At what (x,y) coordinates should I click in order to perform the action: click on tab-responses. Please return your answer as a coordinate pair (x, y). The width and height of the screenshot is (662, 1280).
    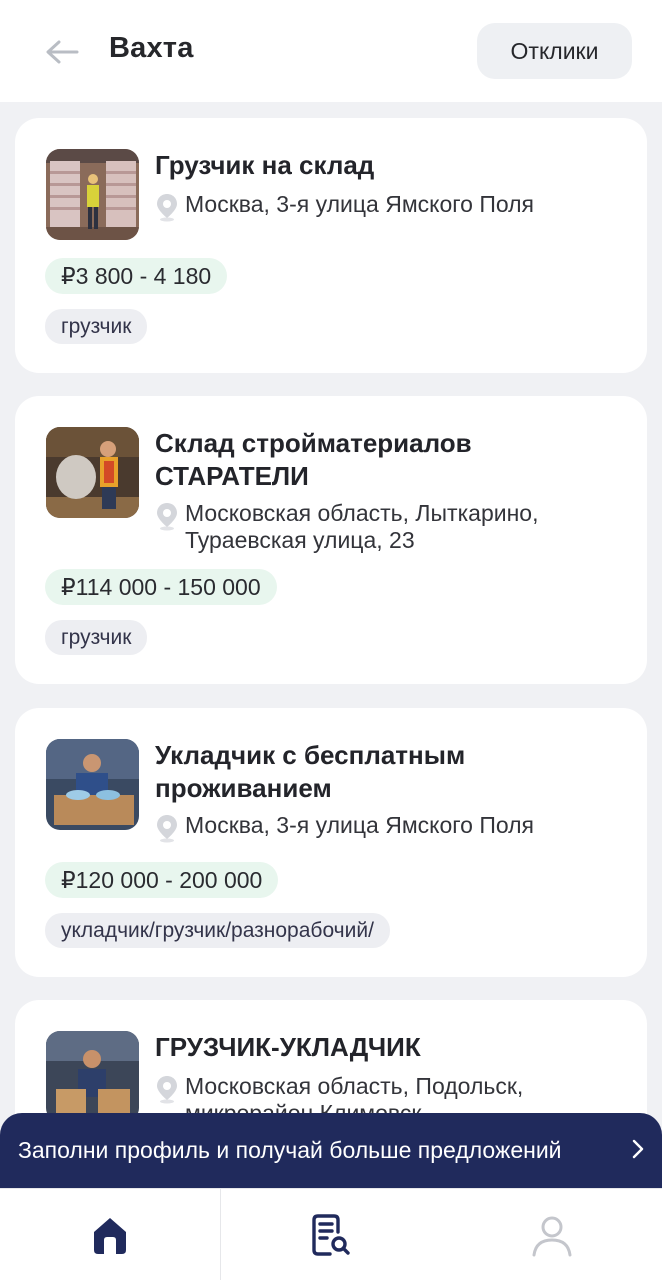
    Looking at the image, I should click on (331, 1234).